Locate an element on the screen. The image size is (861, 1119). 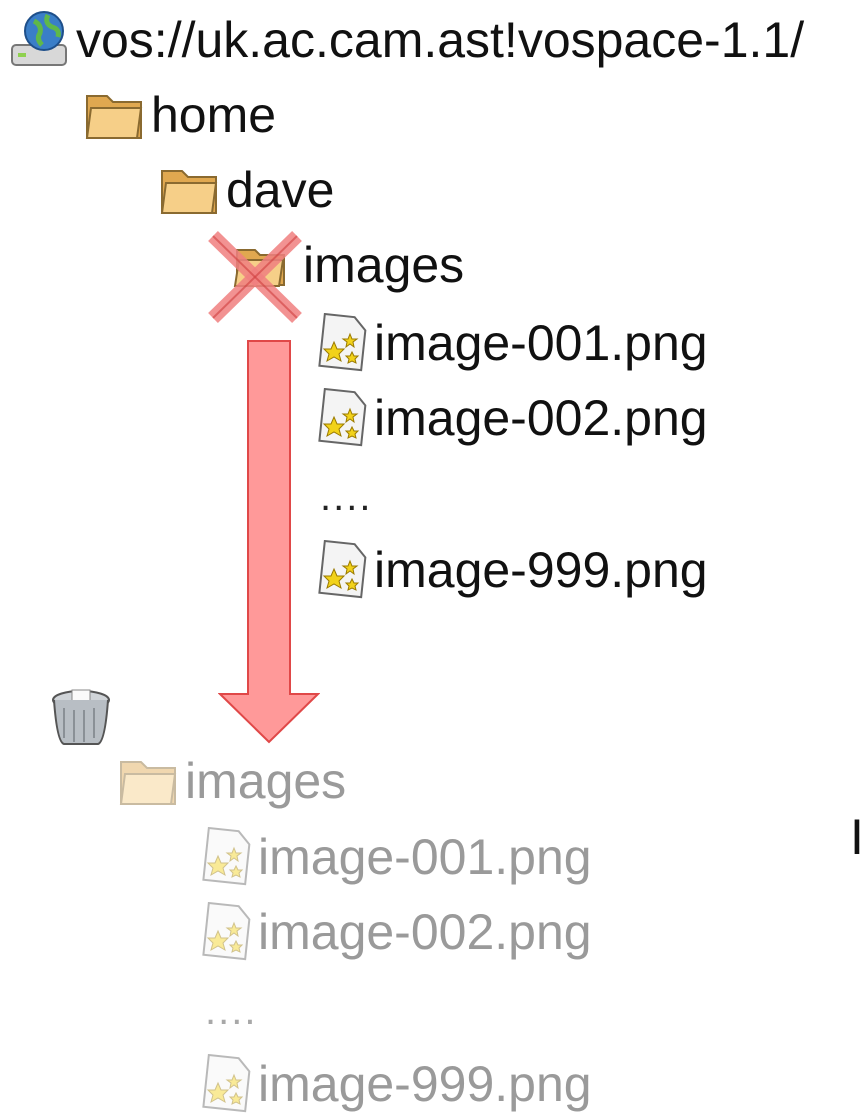
images-deleted-label: images is located at coordinates (384, 265).